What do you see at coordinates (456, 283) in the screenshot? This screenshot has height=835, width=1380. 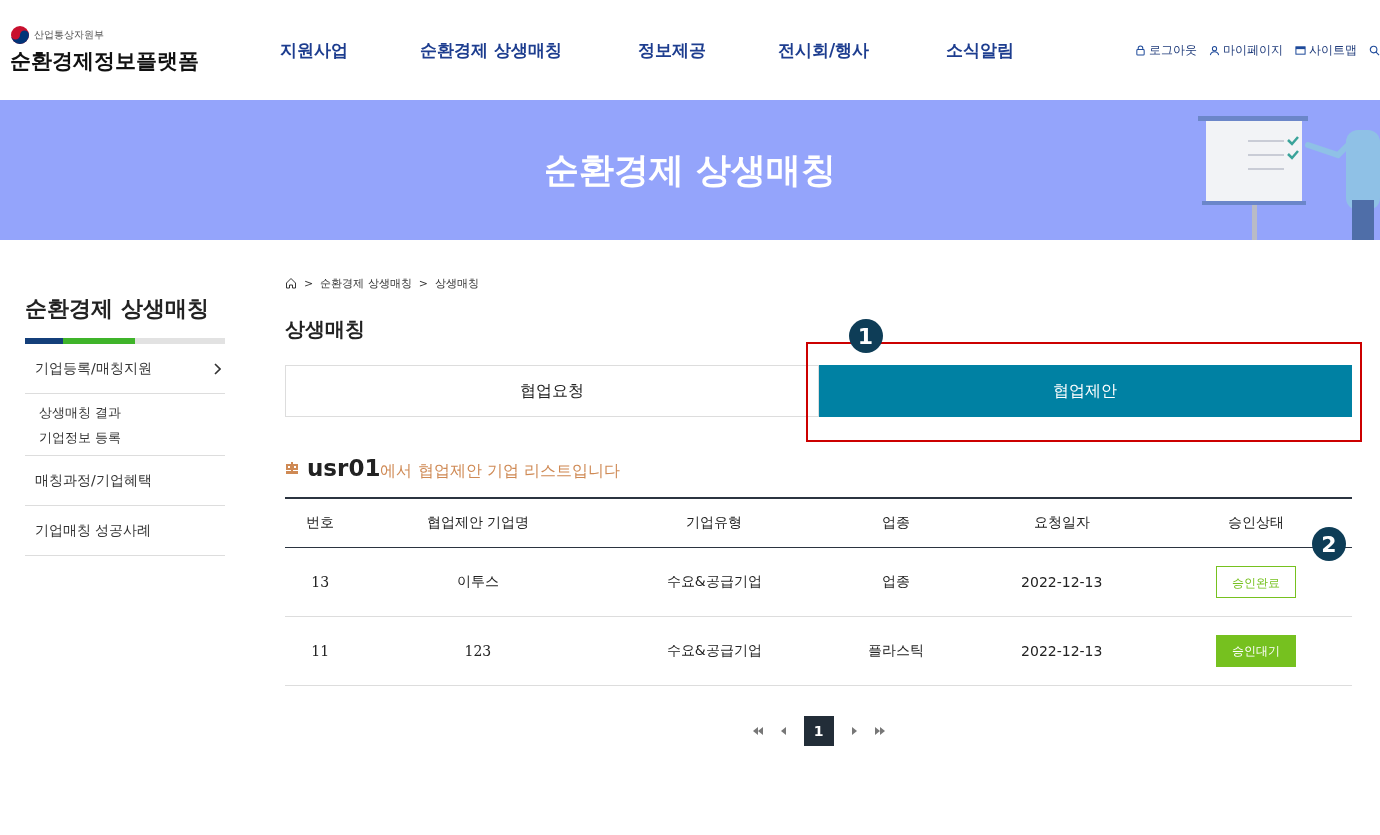 I see `breadcrumb-link: 상생매칭` at bounding box center [456, 283].